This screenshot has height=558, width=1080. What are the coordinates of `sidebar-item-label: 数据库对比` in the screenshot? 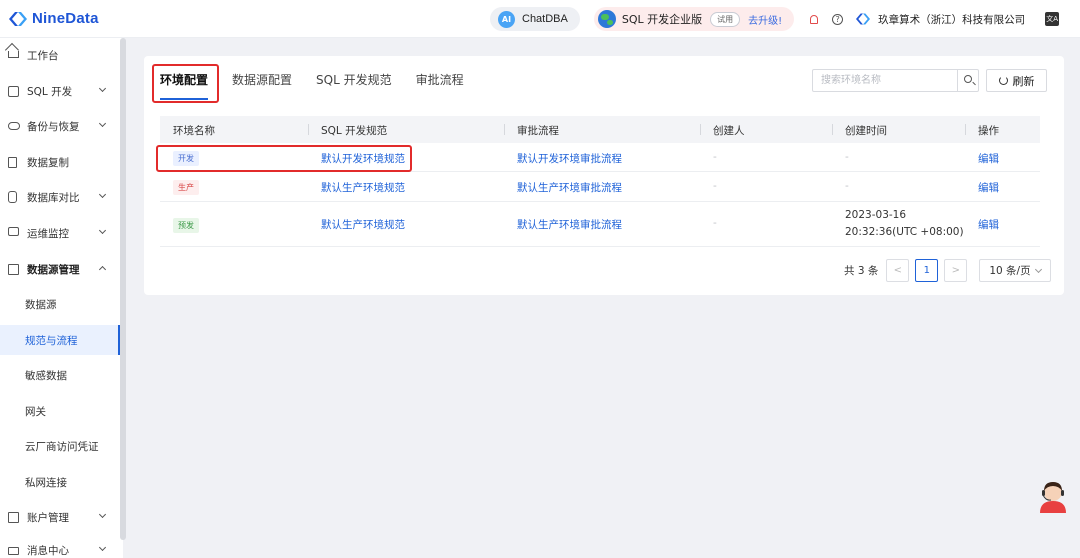 It's located at (53, 197).